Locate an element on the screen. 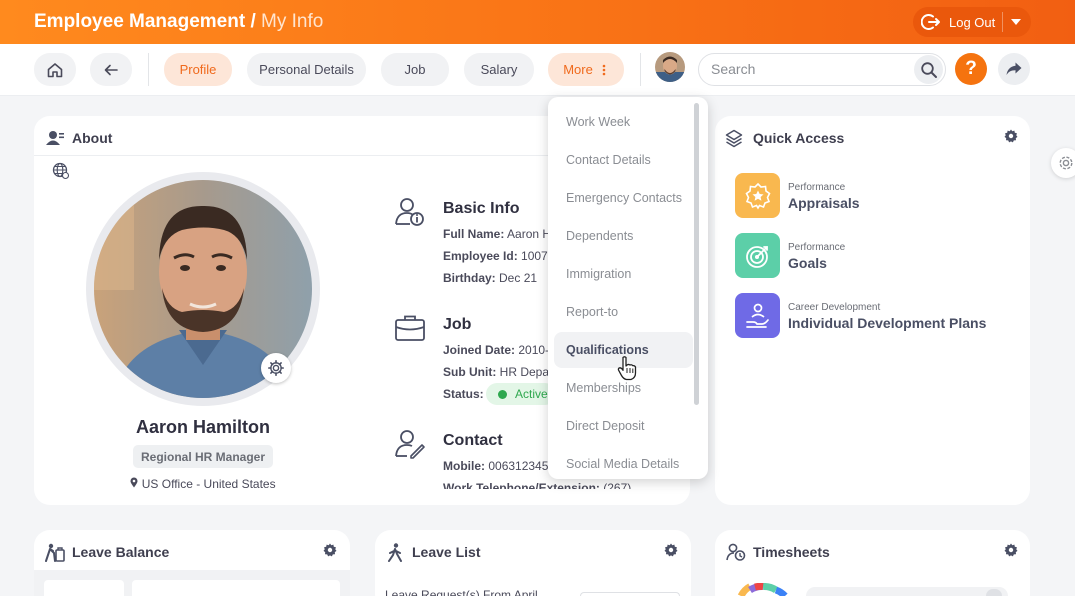 This screenshot has width=1075, height=596. menu-item-immigration: Immigration is located at coordinates (623, 274).